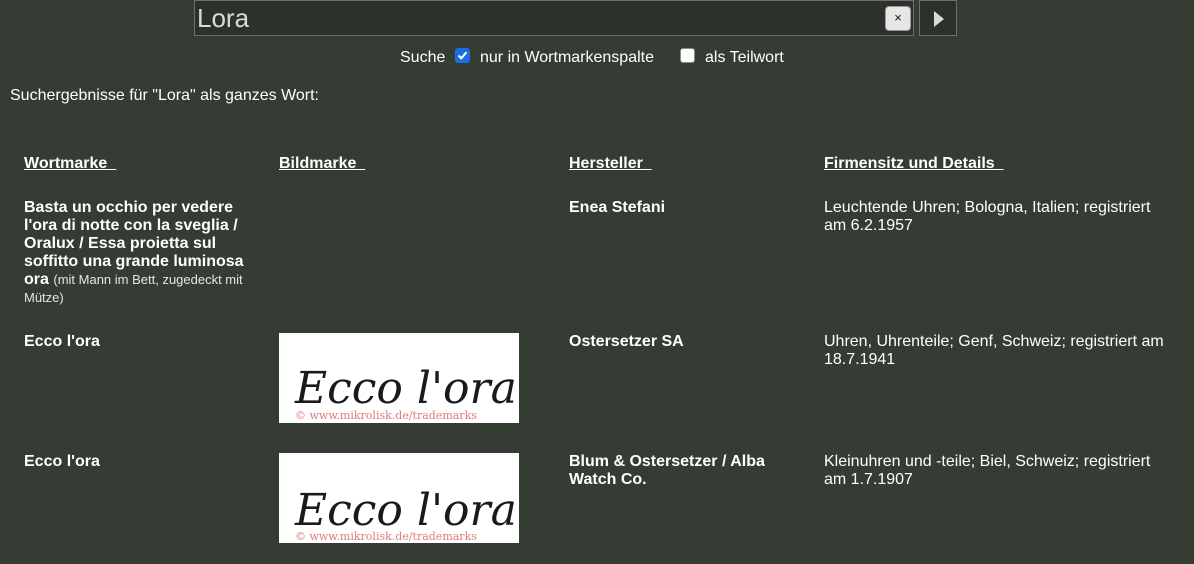 The width and height of the screenshot is (1194, 564). I want to click on column-header-label: Hersteller, so click(606, 163).